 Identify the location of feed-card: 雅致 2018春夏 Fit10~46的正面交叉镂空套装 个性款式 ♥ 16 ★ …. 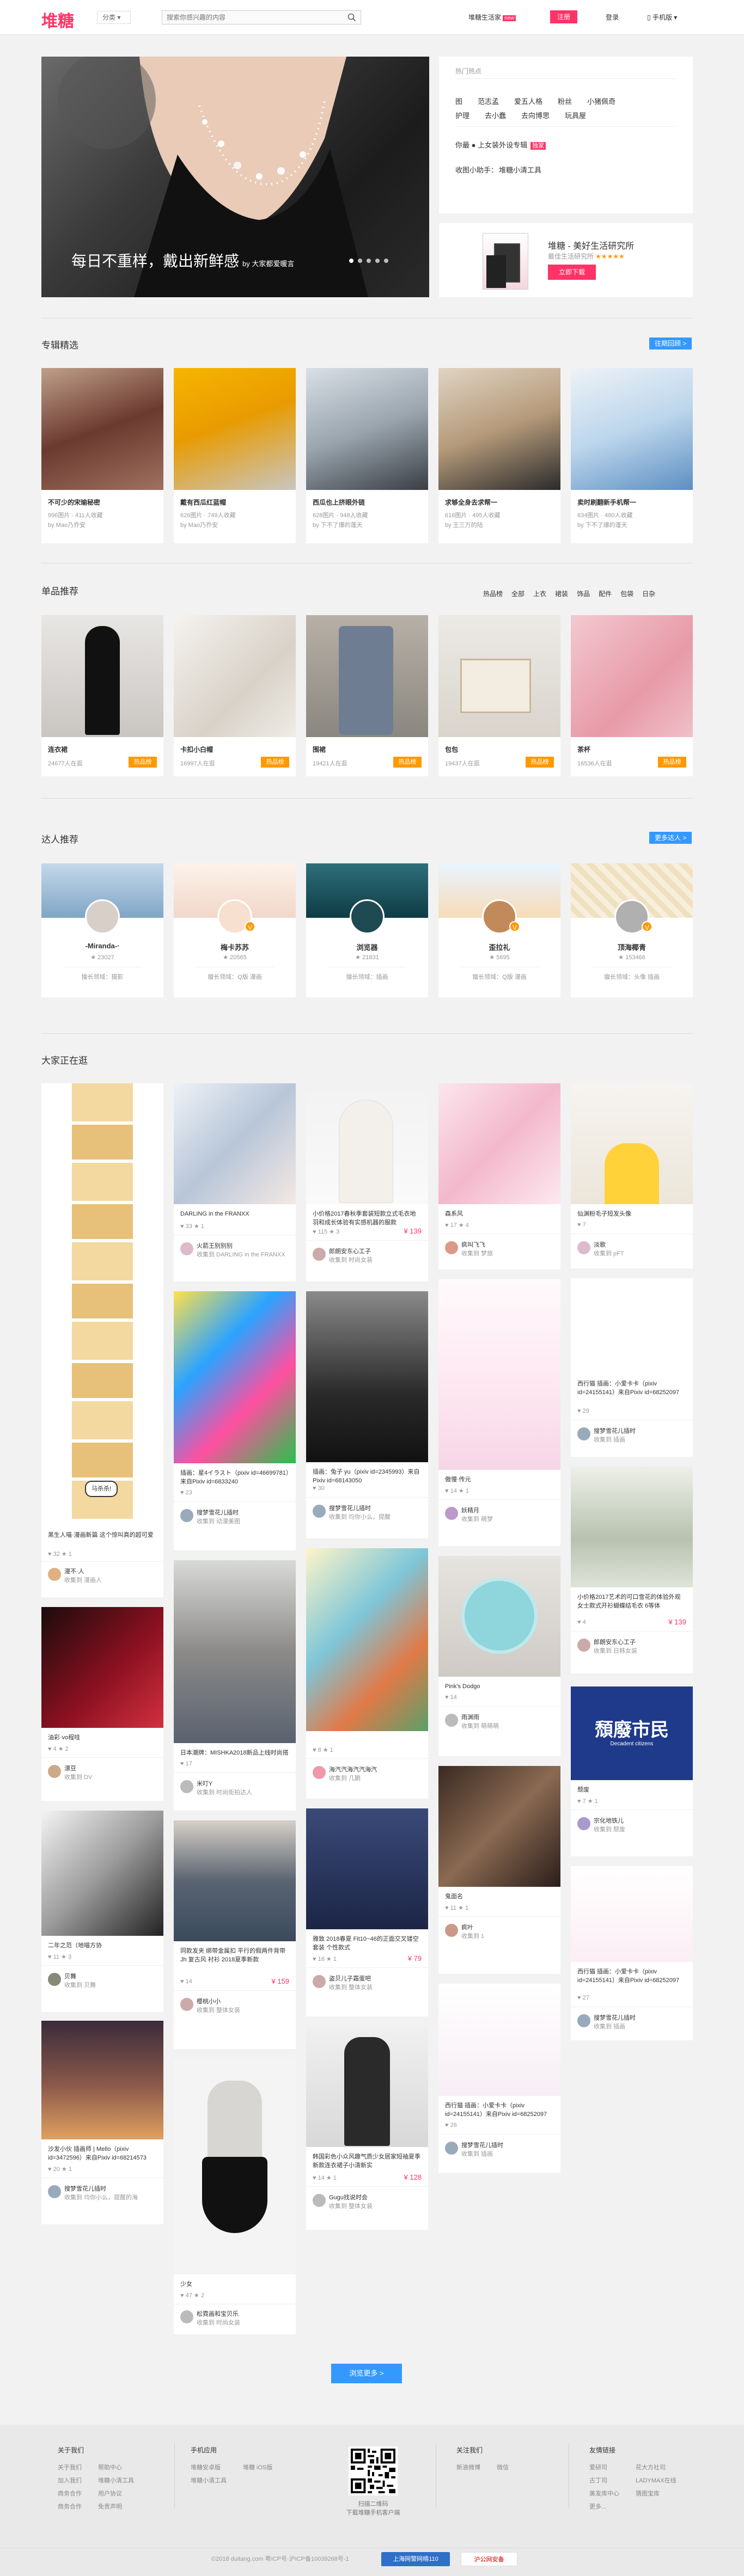
(367, 1912).